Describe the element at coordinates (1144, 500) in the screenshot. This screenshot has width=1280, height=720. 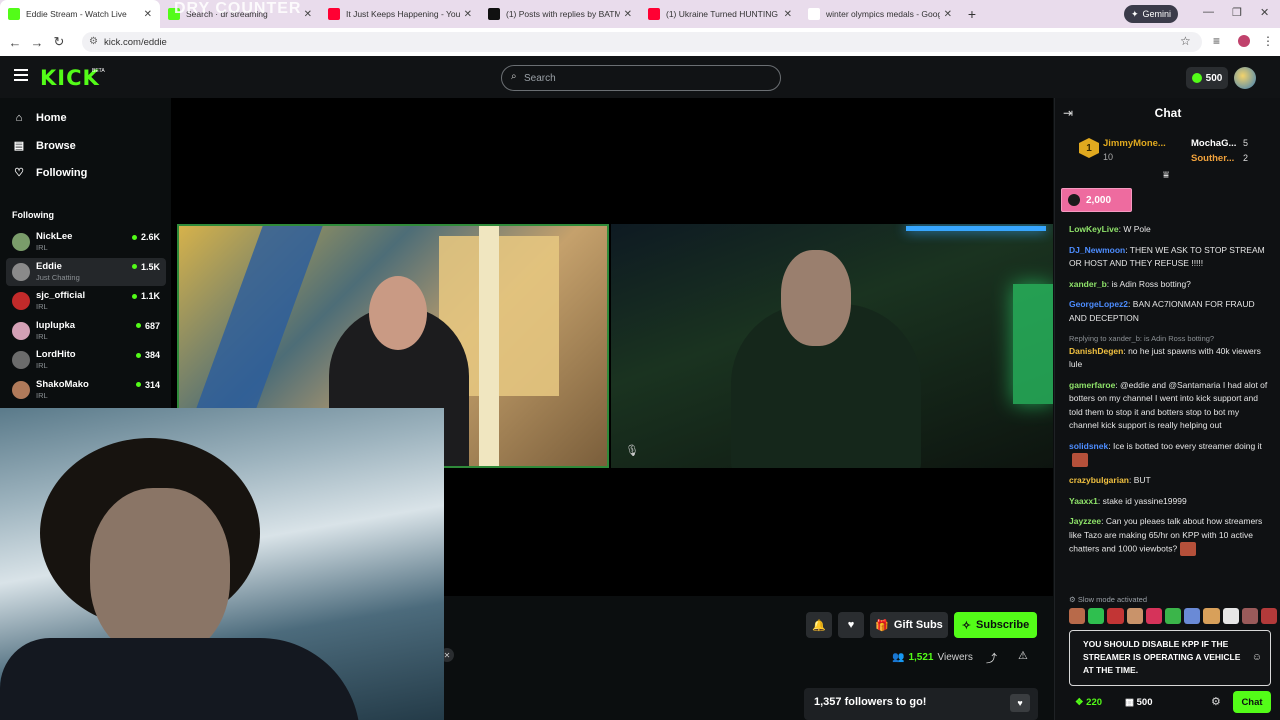
I see `chat-message-text: stake id yassine19999` at that location.